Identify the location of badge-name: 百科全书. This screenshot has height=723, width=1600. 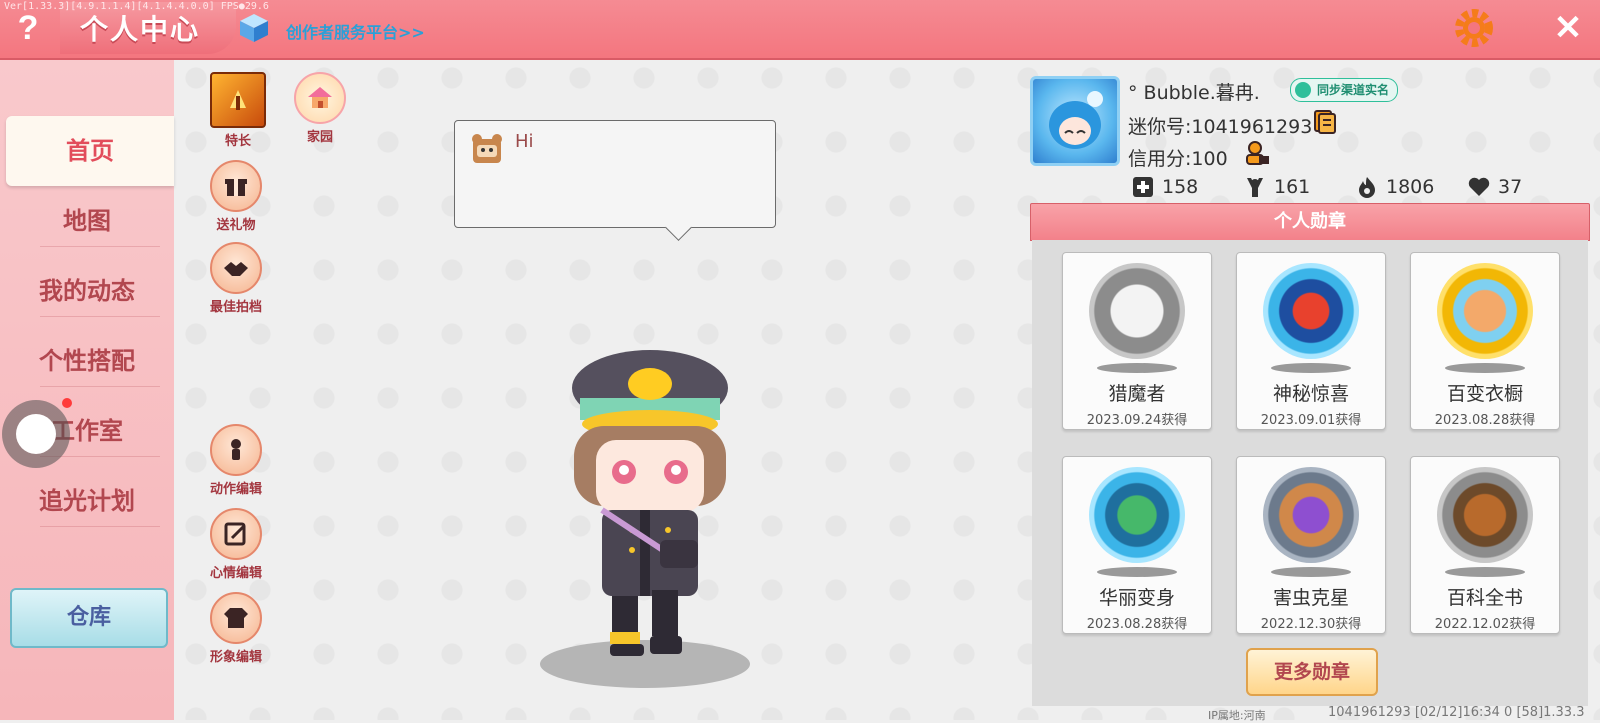
(1484, 598).